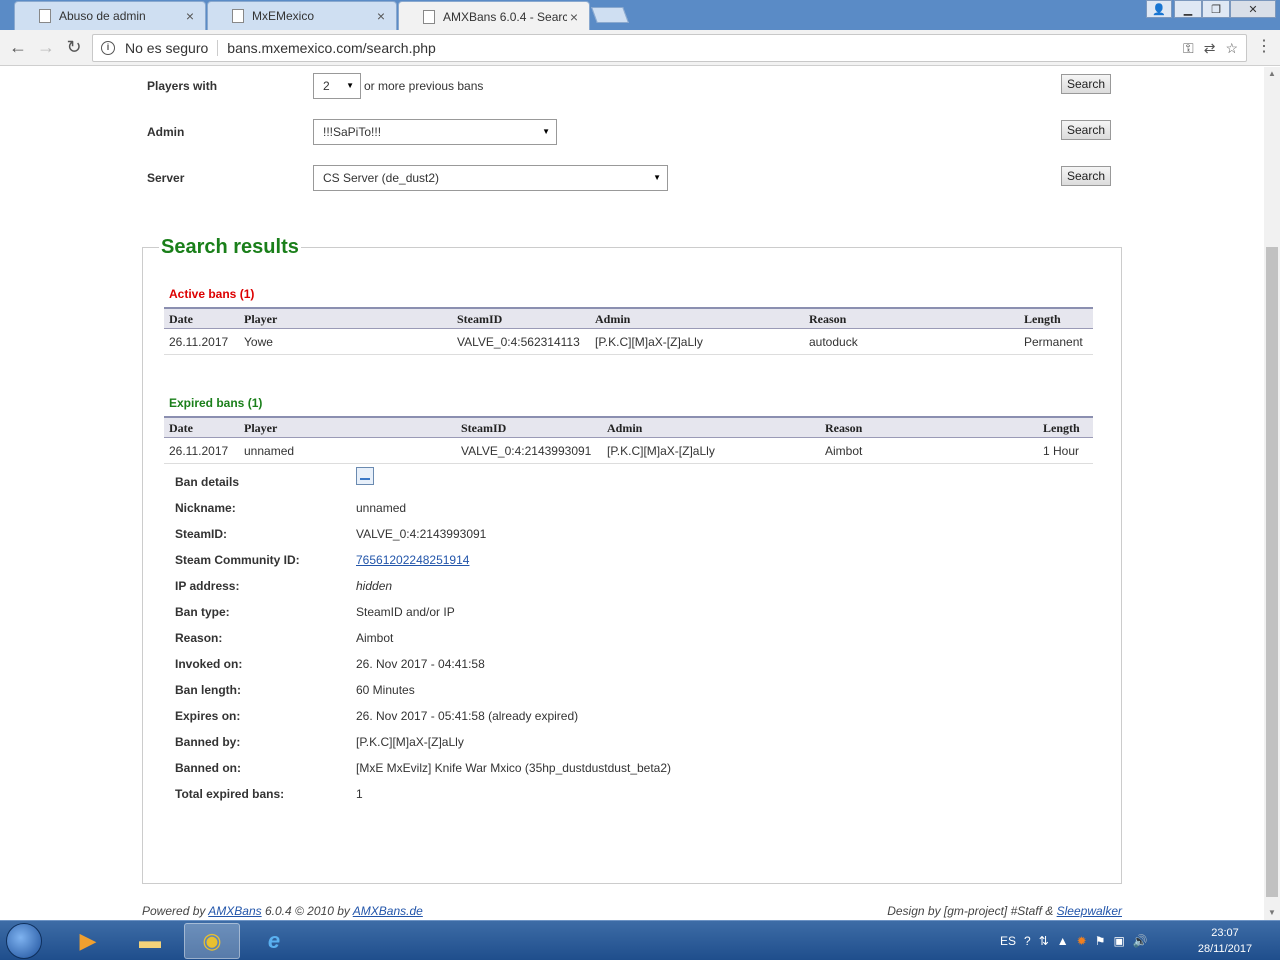 This screenshot has width=1280, height=960. I want to click on folder-icon: ▬, so click(150, 940).